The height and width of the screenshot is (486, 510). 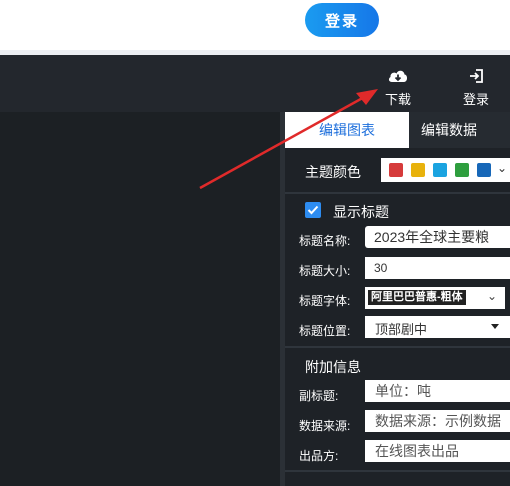 I want to click on top-header: 登录, so click(x=255, y=25).